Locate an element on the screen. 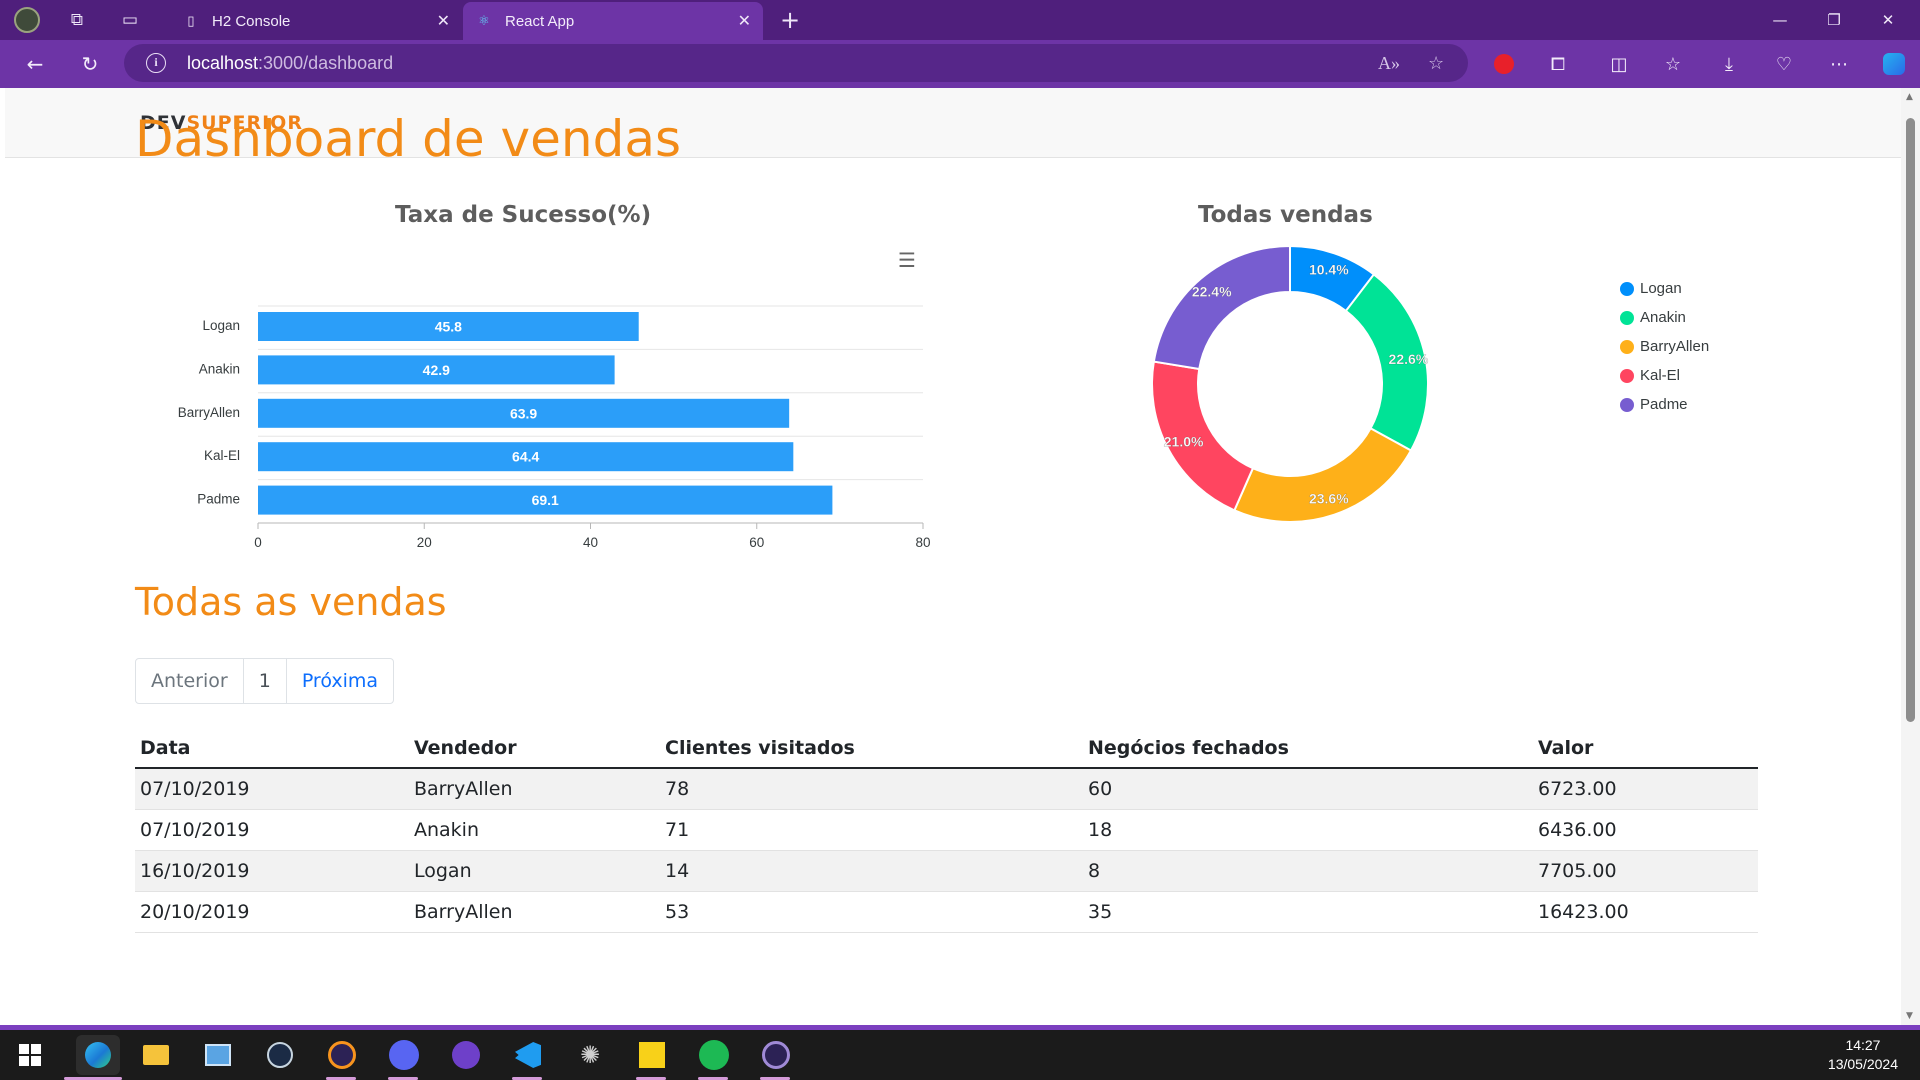 The width and height of the screenshot is (1920, 1080). split-screen-icon: ◫ is located at coordinates (1619, 64).